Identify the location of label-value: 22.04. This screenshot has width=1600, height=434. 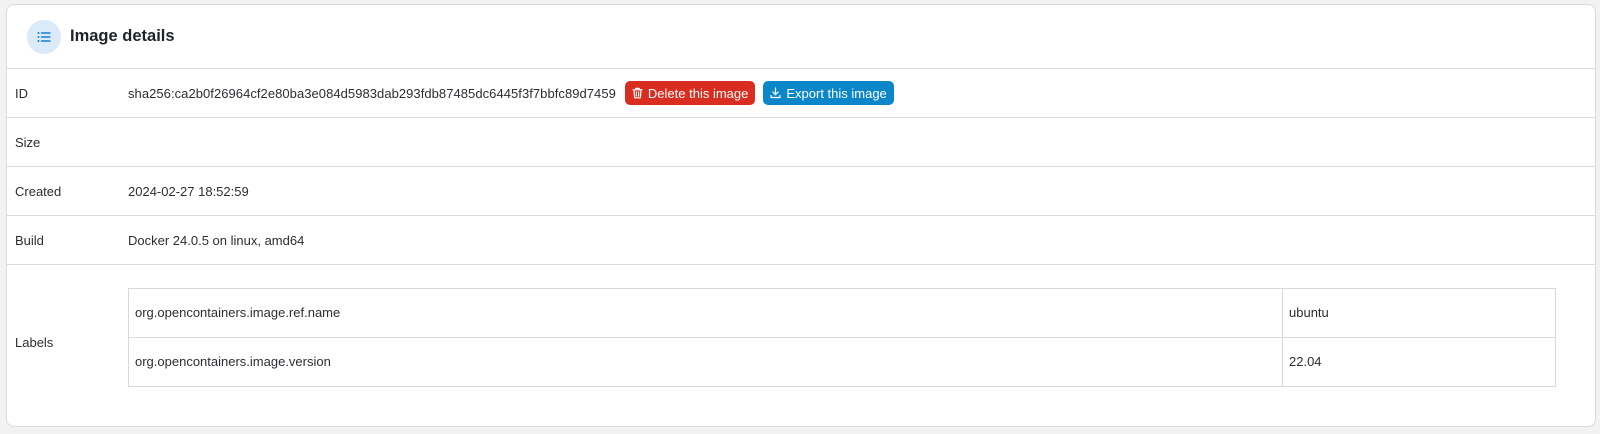
(1419, 361).